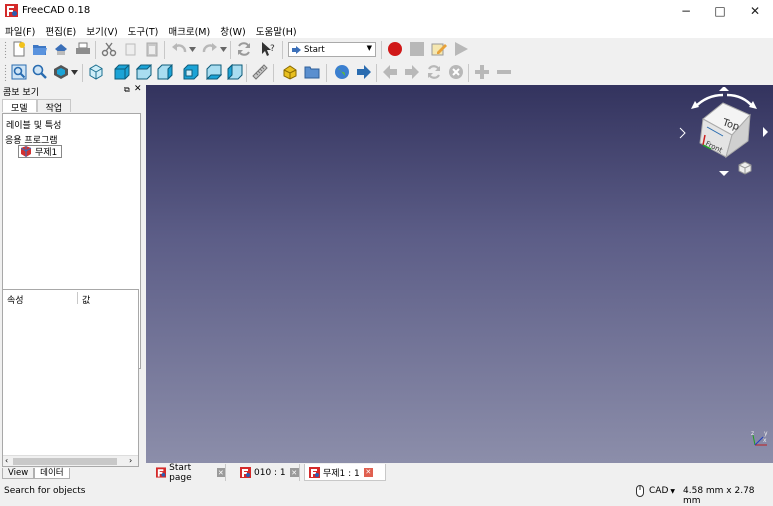 This screenshot has width=773, height=506. What do you see at coordinates (456, 72) in the screenshot?
I see `web-stop-button` at bounding box center [456, 72].